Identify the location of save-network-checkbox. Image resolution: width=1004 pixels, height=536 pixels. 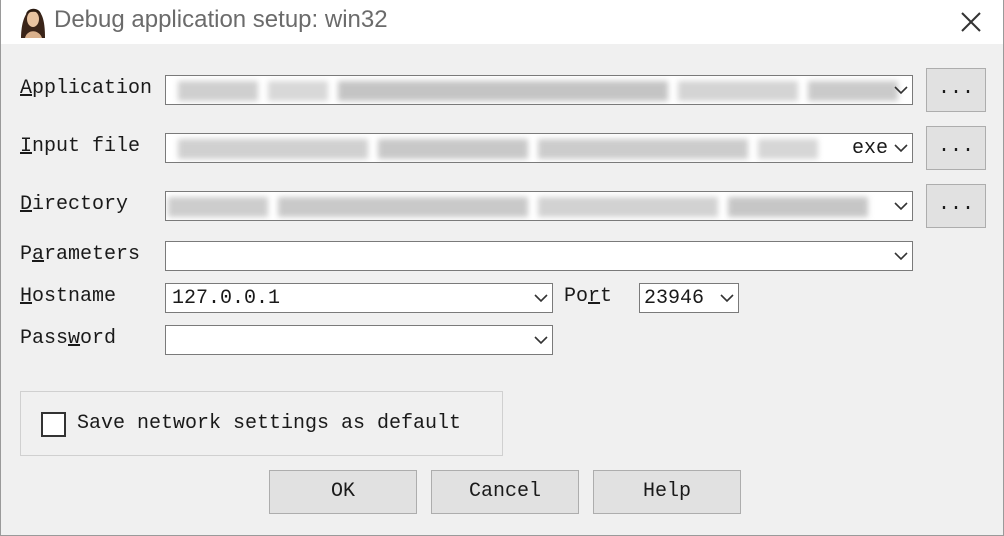
(53, 424).